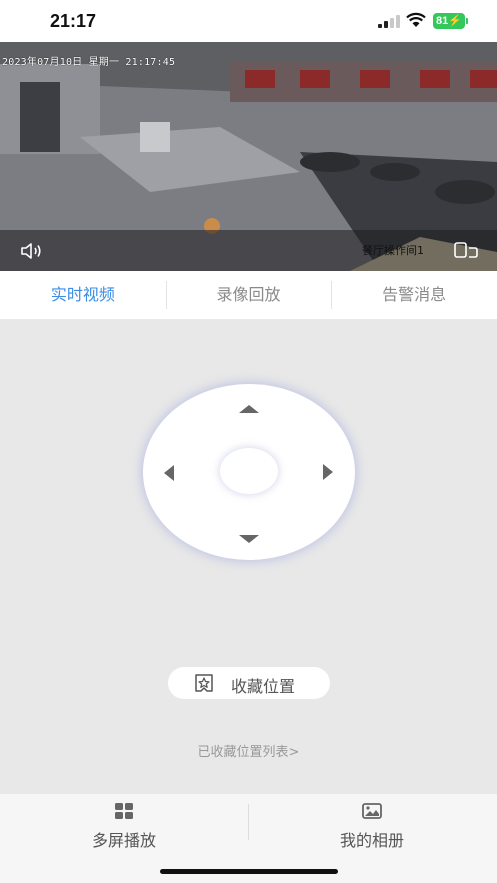  What do you see at coordinates (442, 21) in the screenshot?
I see `battery-level: 81` at bounding box center [442, 21].